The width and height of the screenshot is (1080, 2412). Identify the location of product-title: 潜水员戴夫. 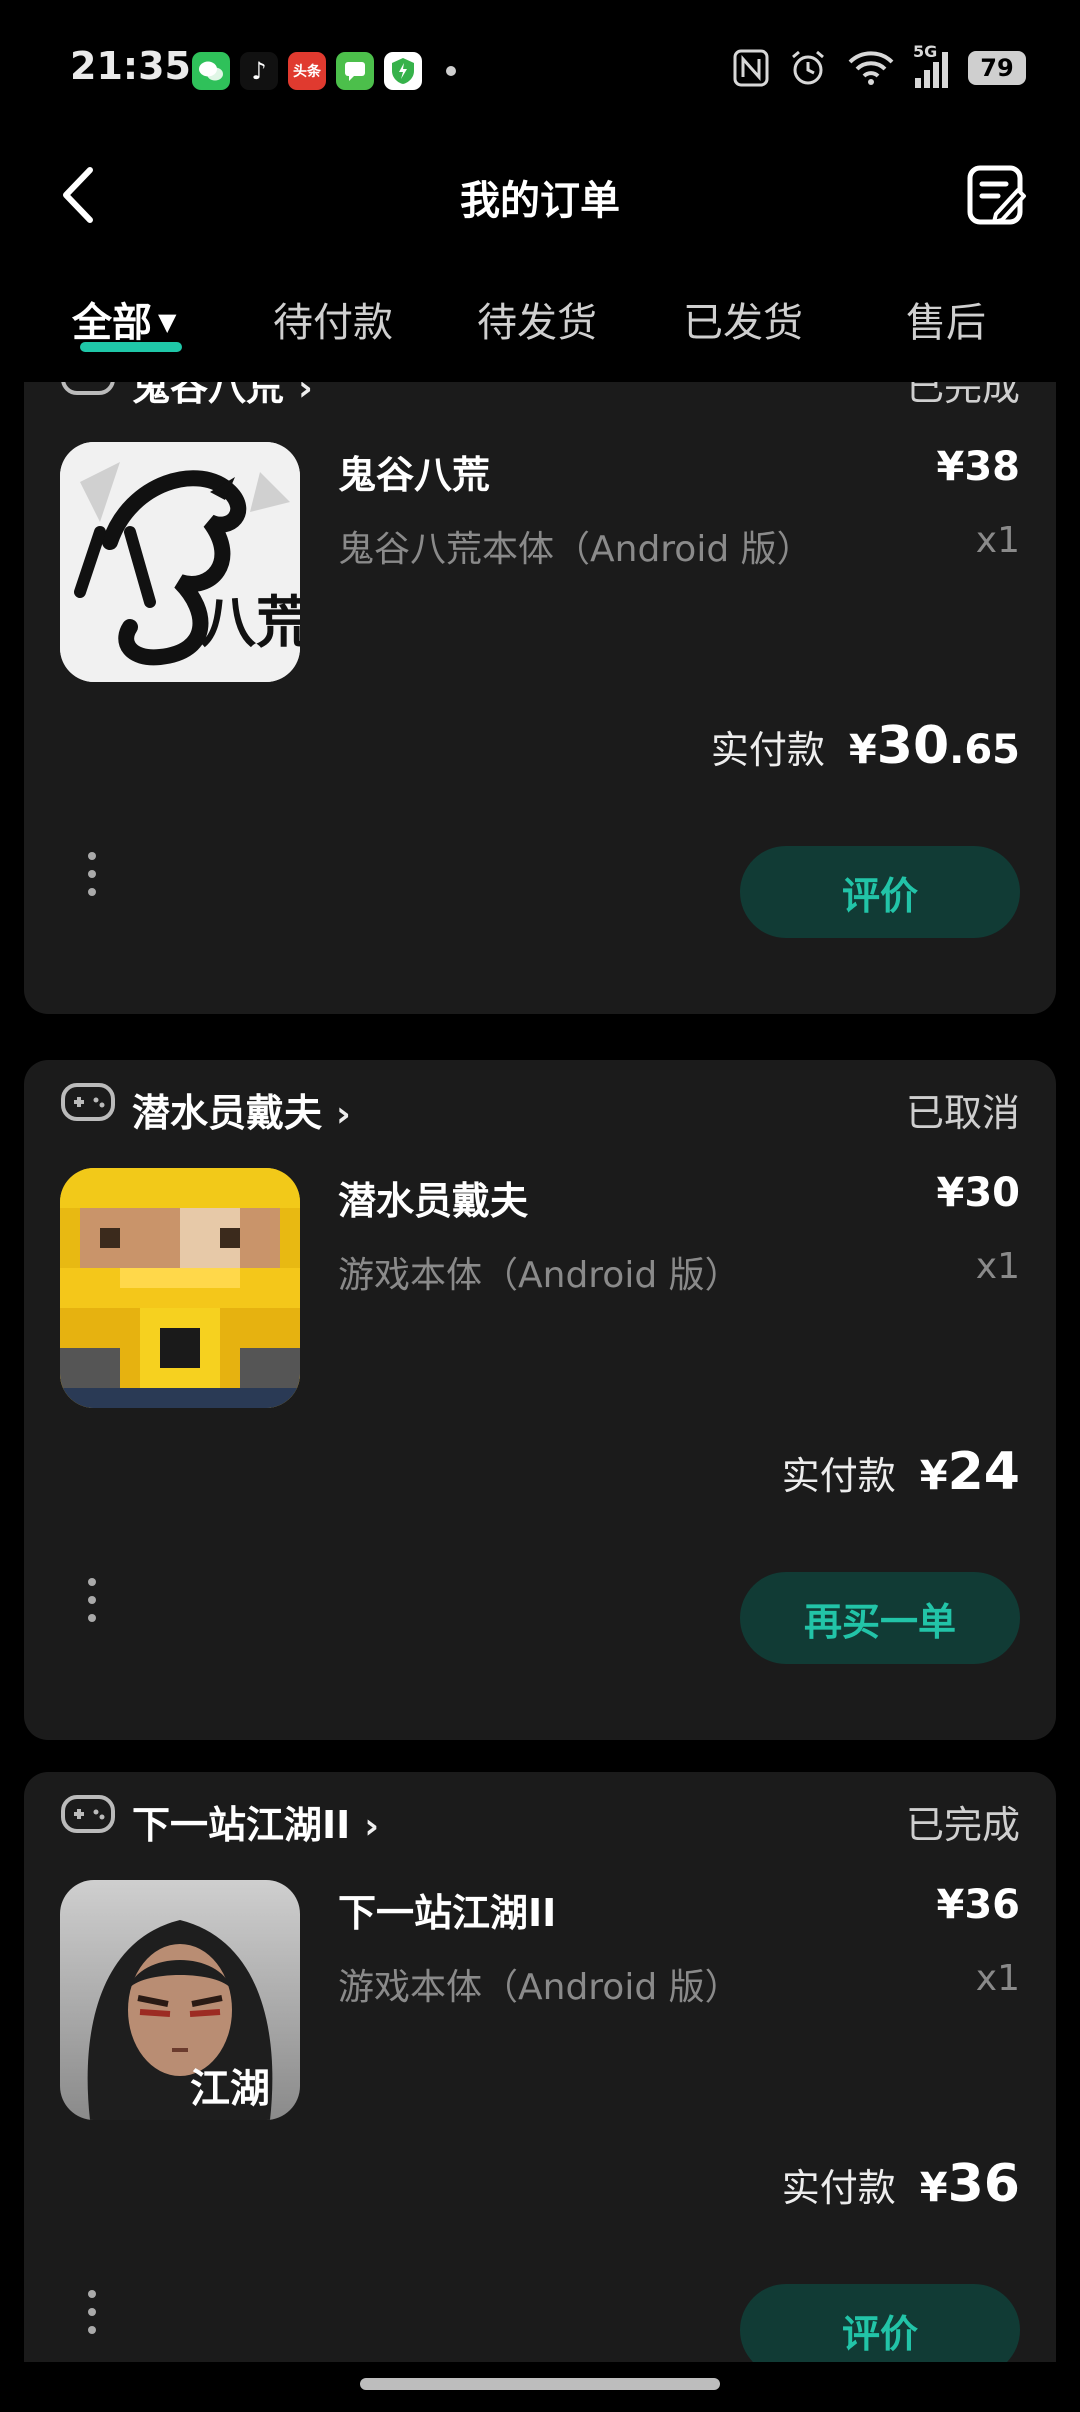
(433, 1201).